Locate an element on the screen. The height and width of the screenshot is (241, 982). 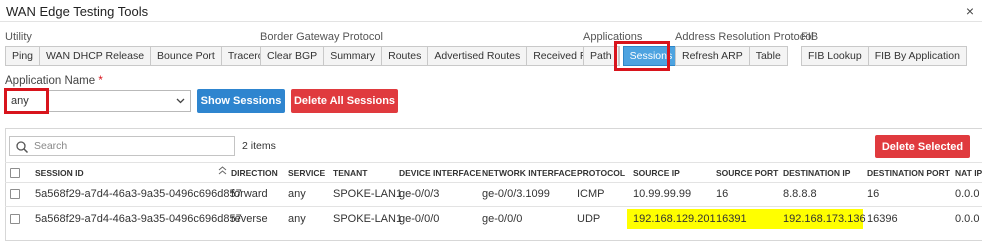
window-title: WAN Edge Testing Tools is located at coordinates (77, 11).